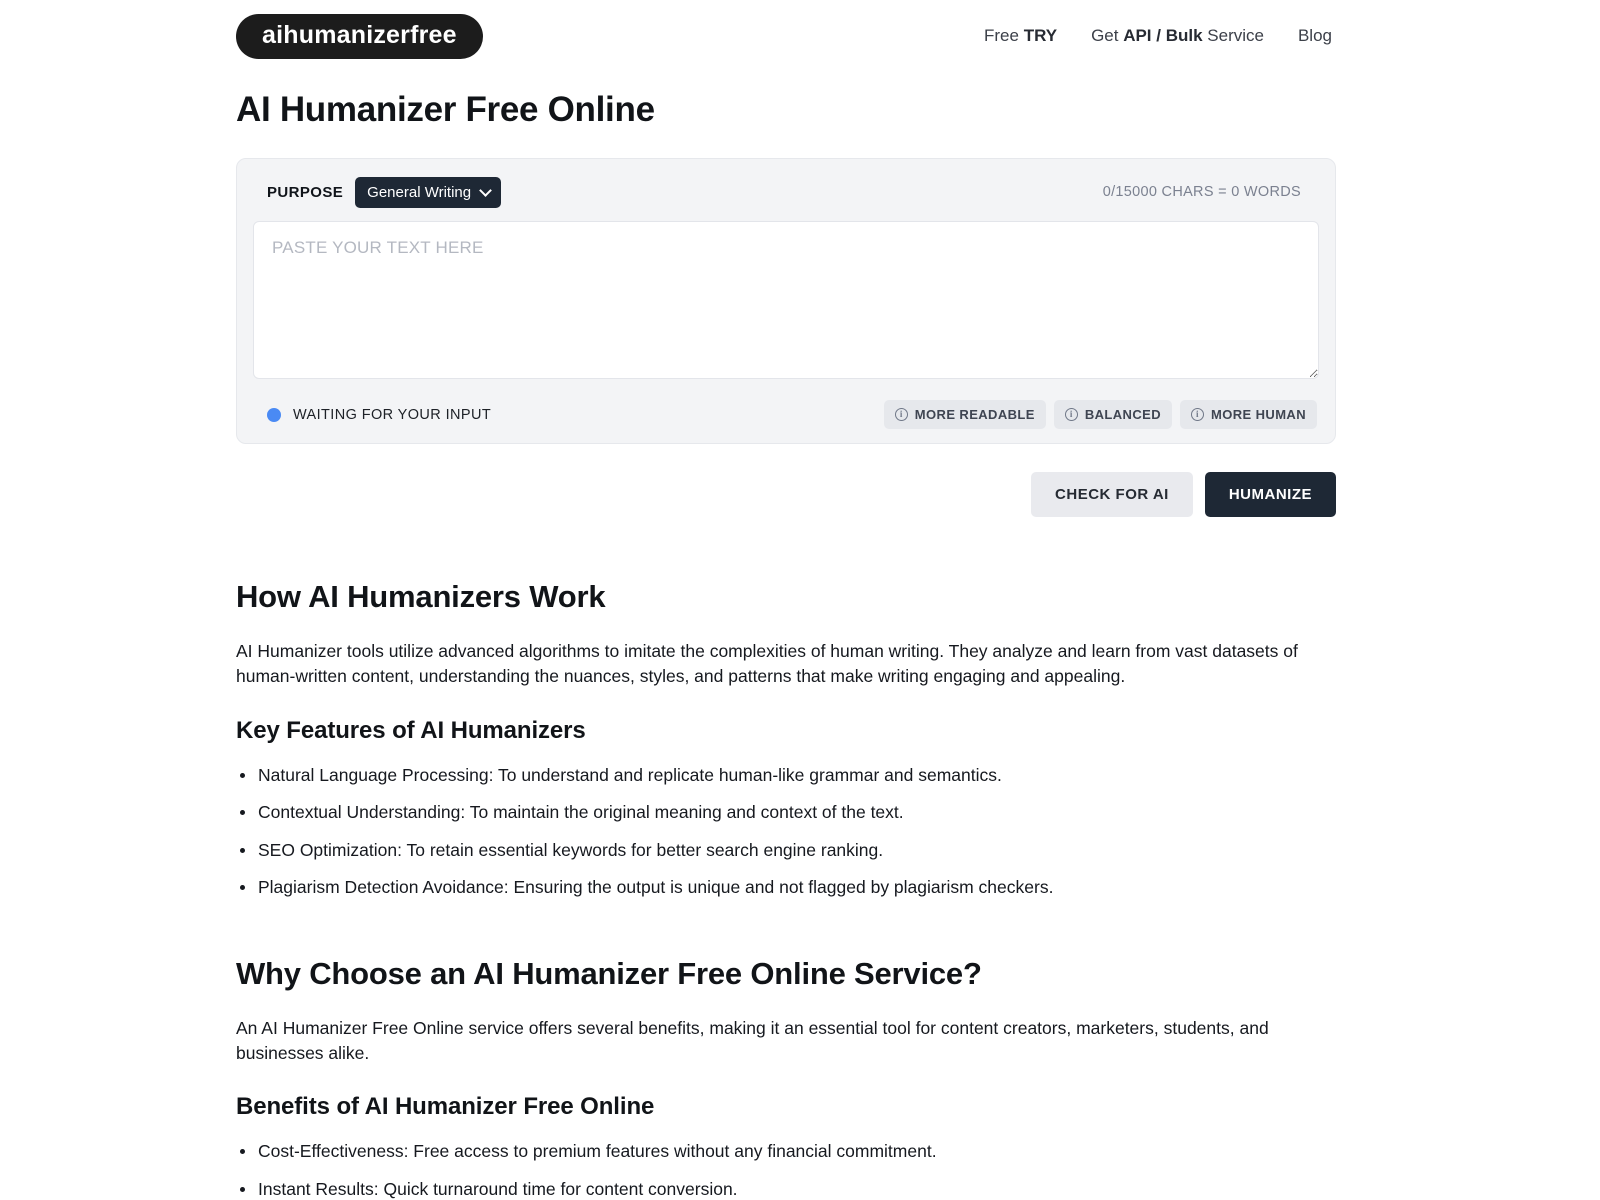  I want to click on site-logo-text: aihumanizerfree, so click(359, 34).